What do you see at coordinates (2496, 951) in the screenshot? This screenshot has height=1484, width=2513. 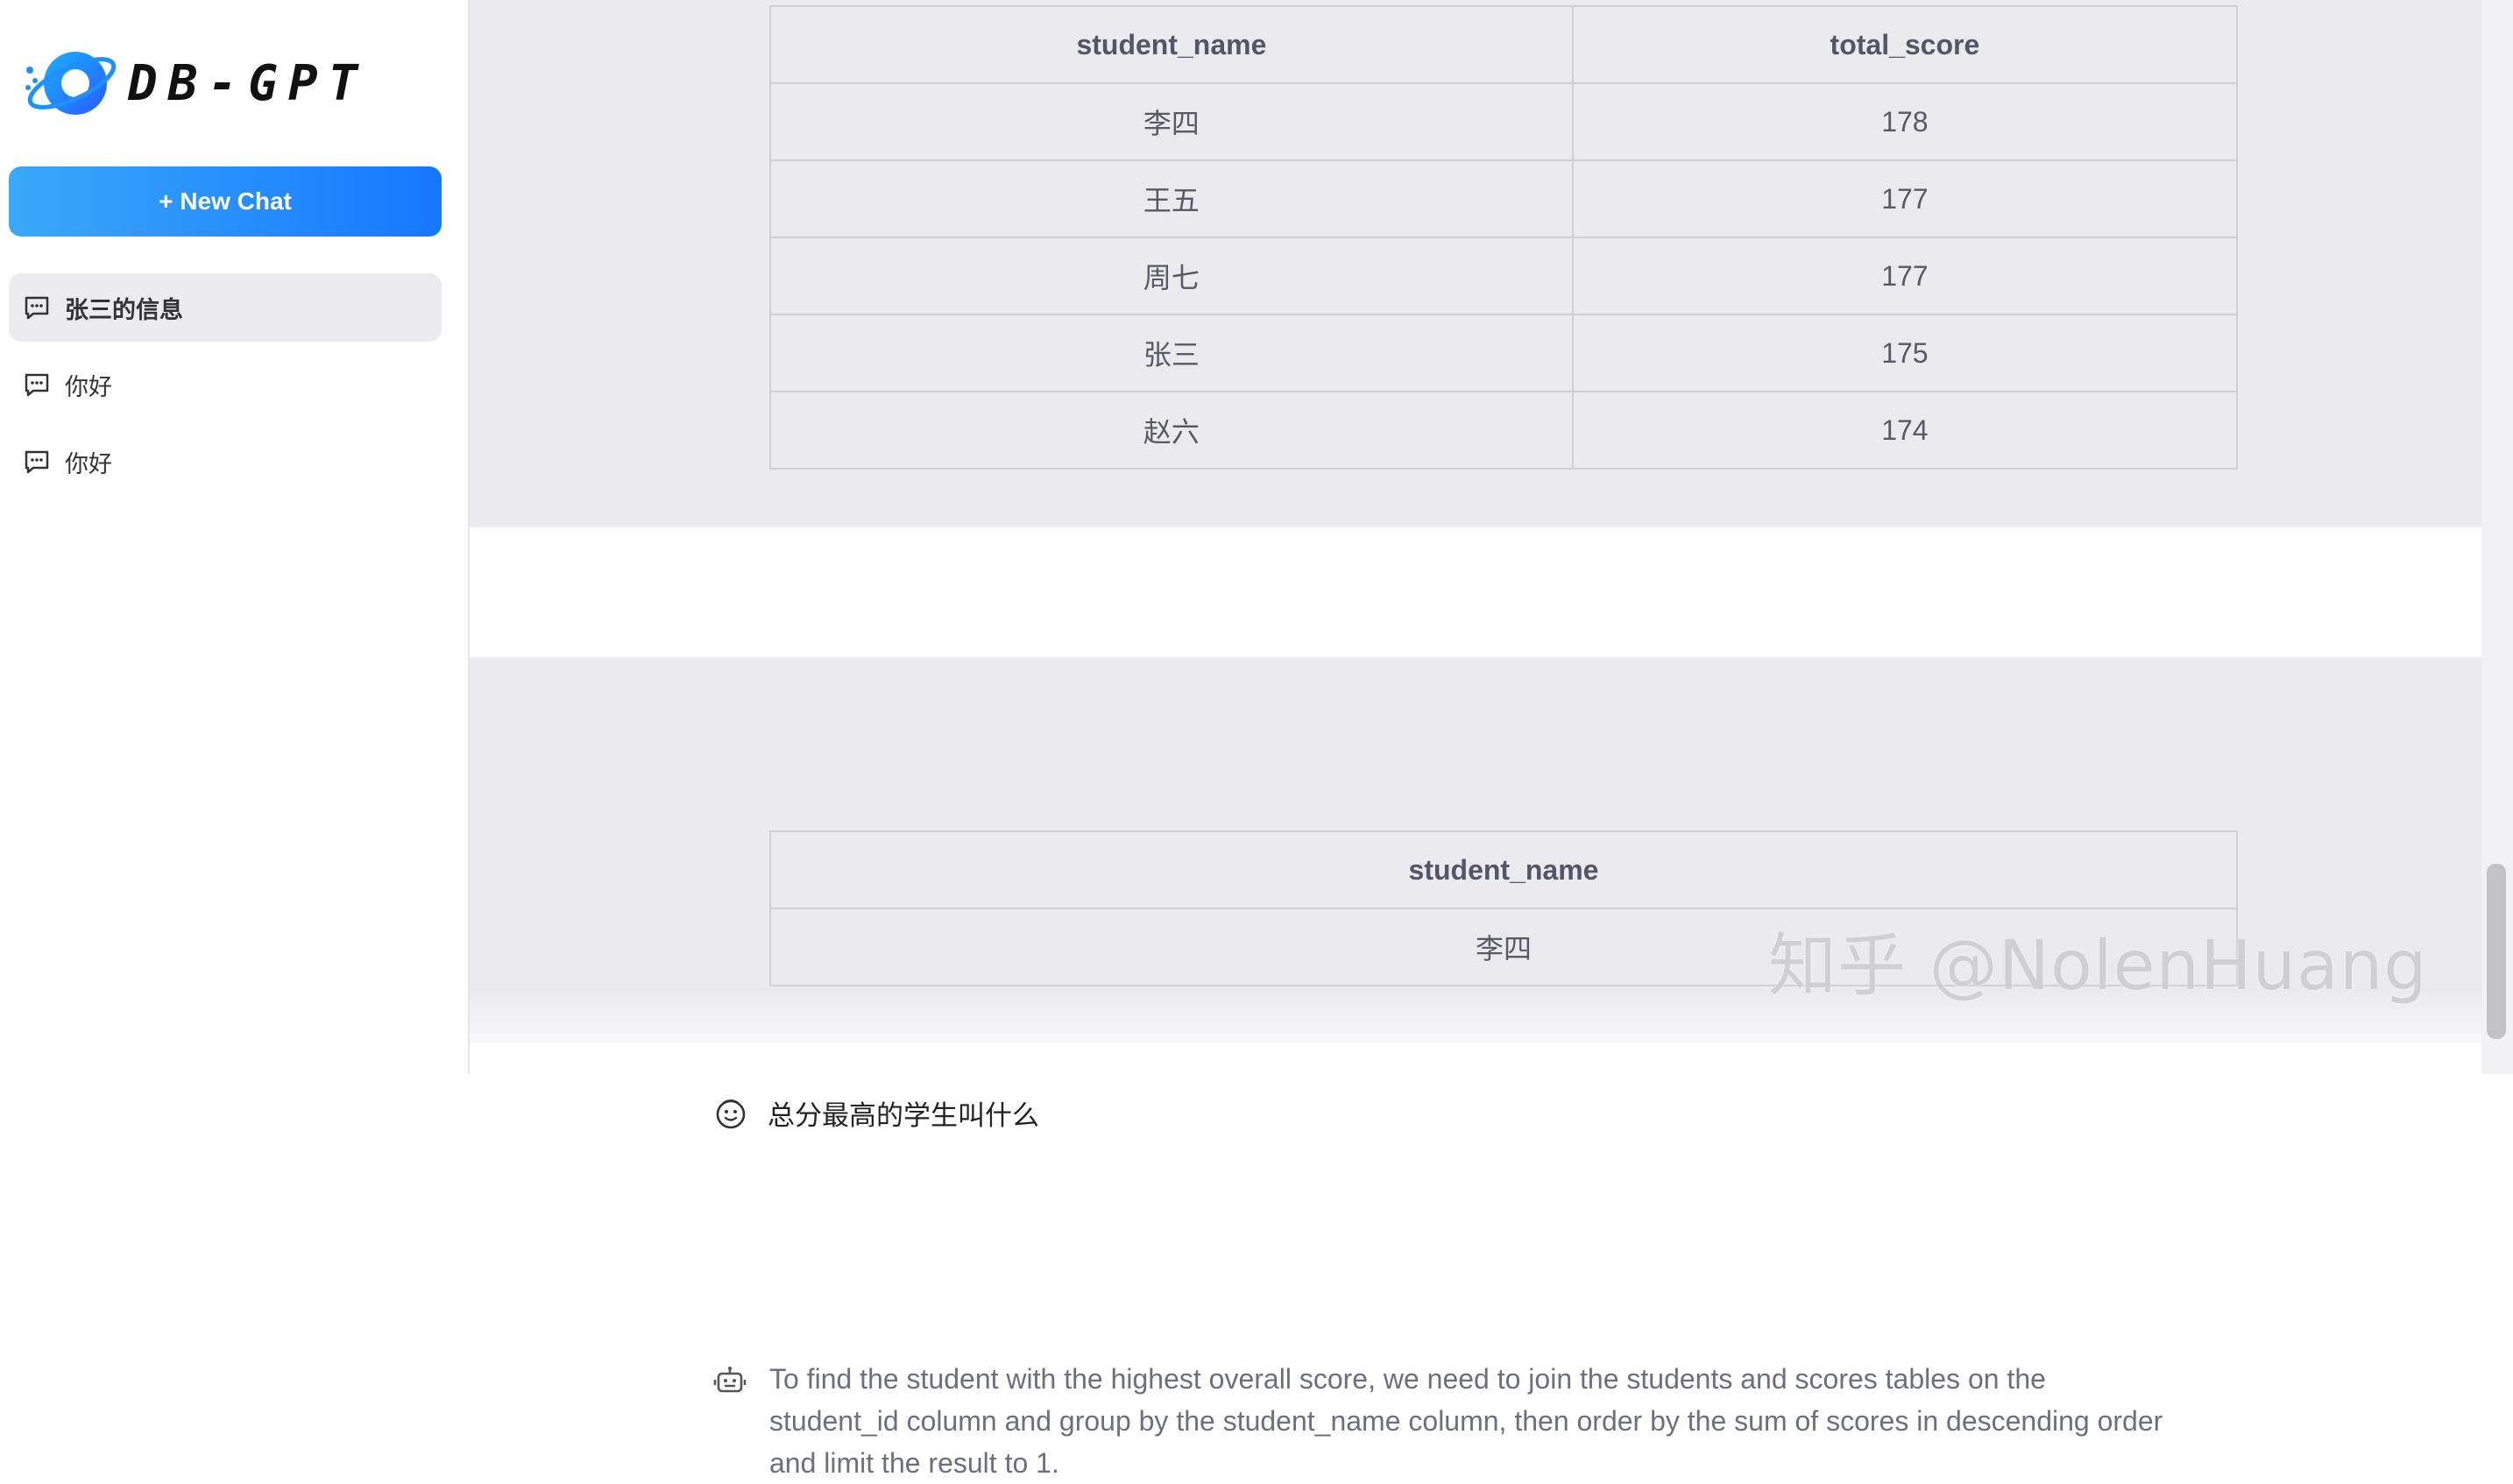 I see `scrollbar-thumb` at bounding box center [2496, 951].